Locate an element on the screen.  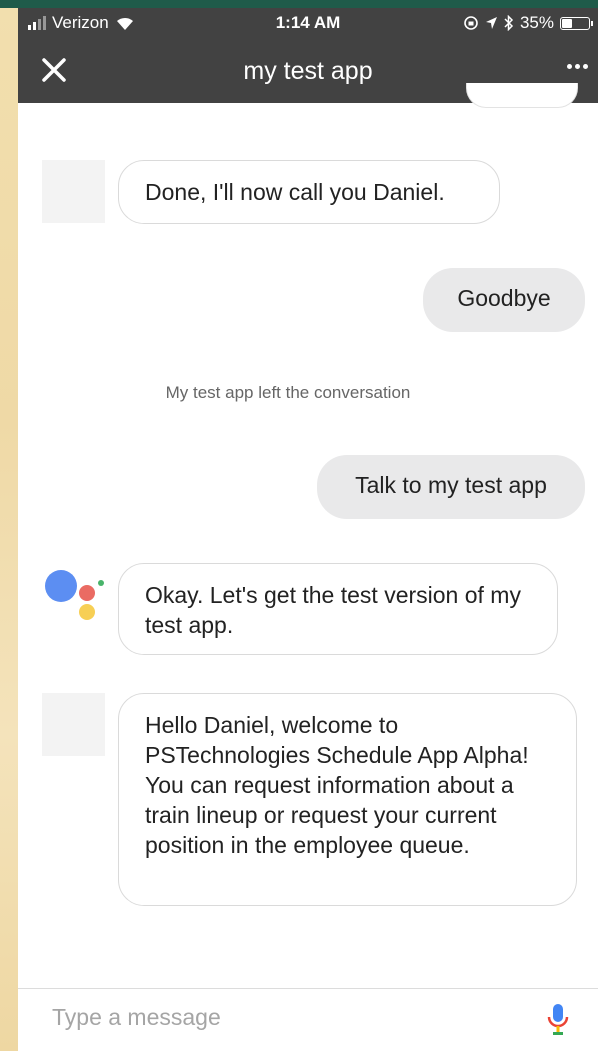
location-icon is located at coordinates (491, 23).